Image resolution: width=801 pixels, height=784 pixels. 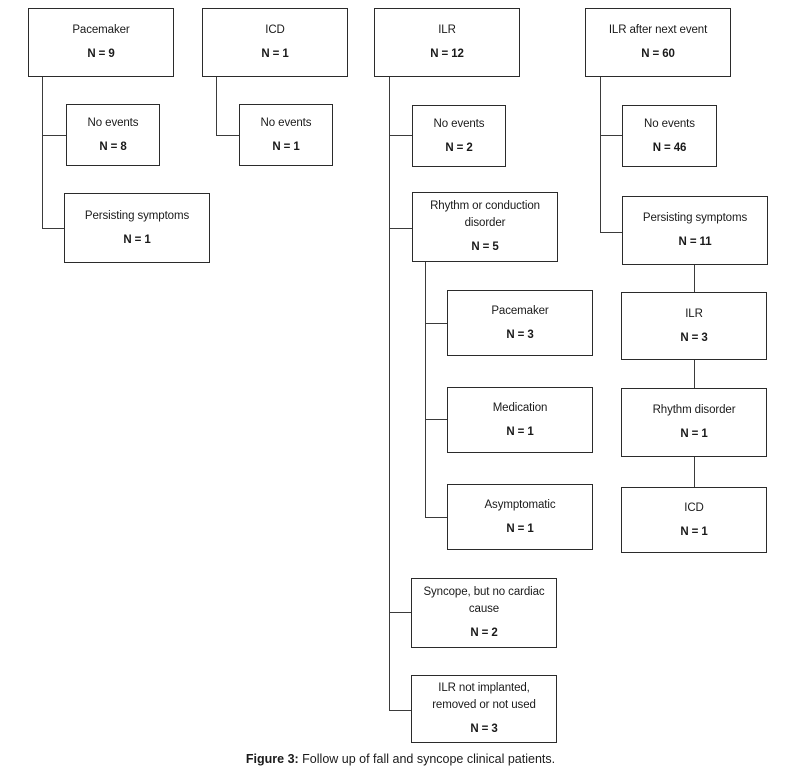 I want to click on connector-icd-trunk, so click(x=216, y=106).